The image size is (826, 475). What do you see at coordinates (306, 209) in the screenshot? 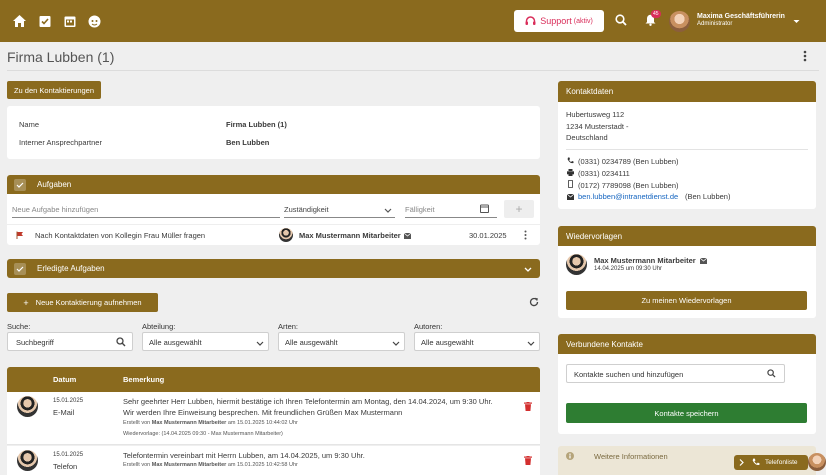
I see `responsible-select: Zuständigkeit` at bounding box center [306, 209].